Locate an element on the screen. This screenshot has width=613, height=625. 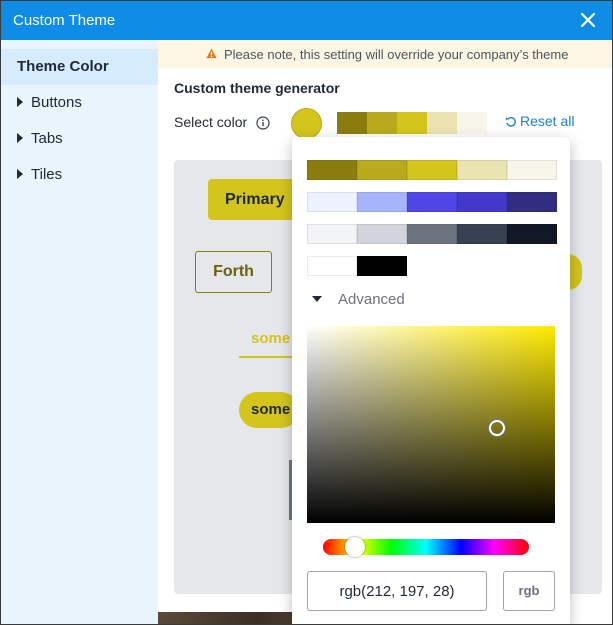
advanced-label: Advanced is located at coordinates (371, 299).